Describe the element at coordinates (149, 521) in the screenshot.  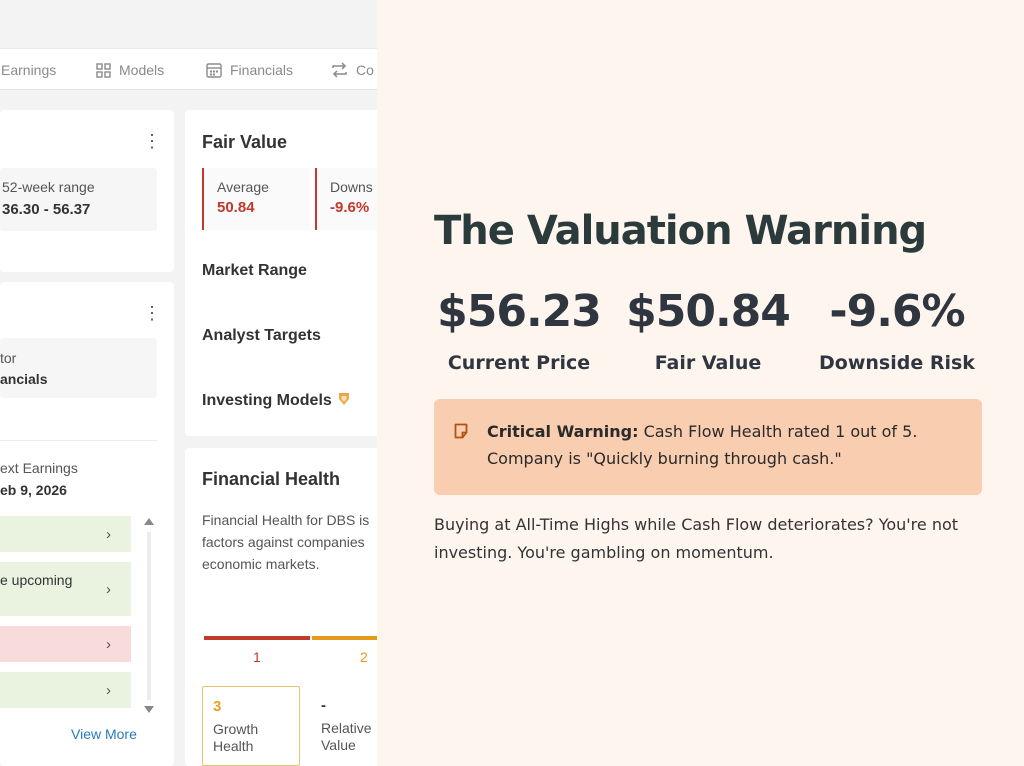
I see `scroll-up-icon` at that location.